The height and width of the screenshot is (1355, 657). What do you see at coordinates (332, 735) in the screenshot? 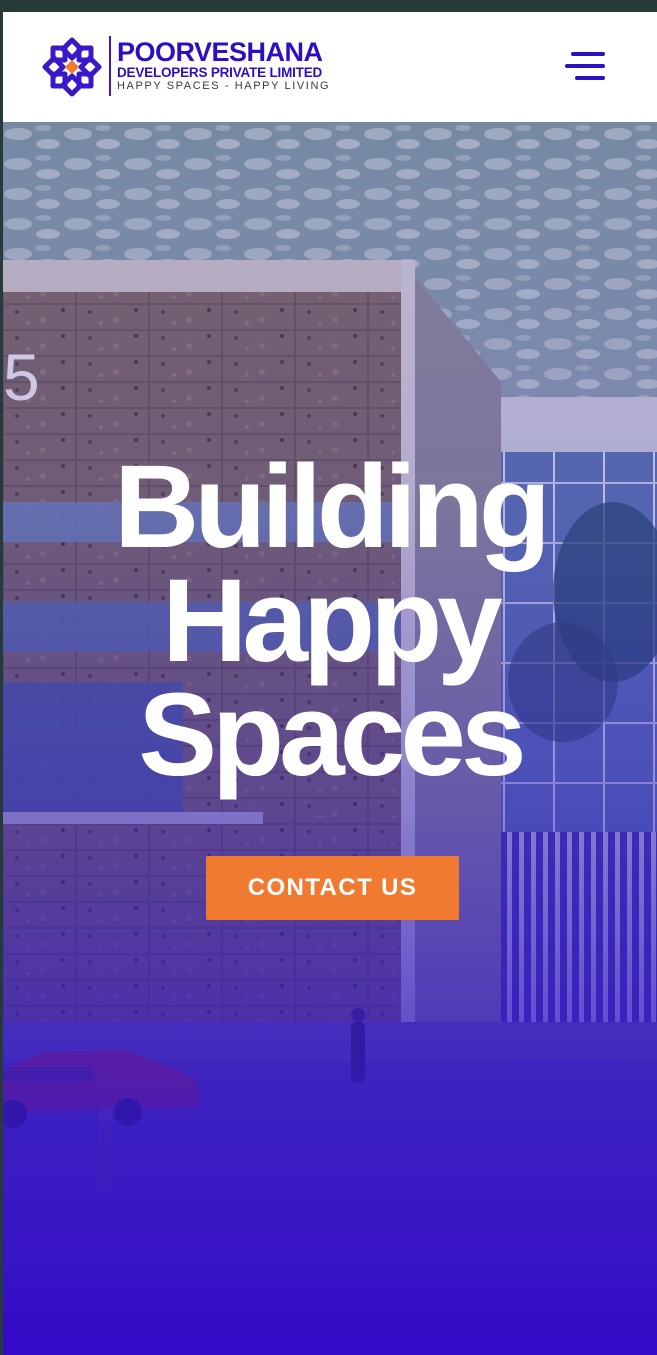
I see `headline-line-spaces: Spaces` at bounding box center [332, 735].